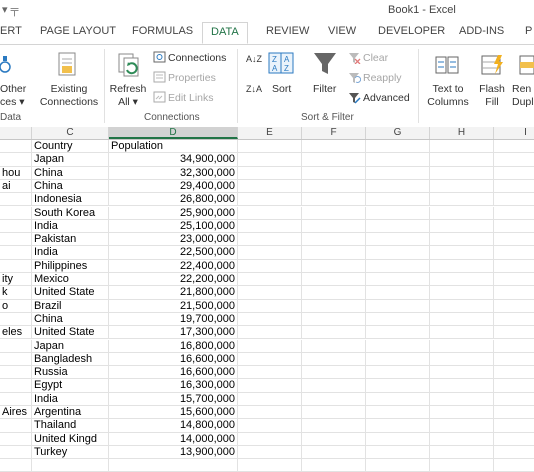  What do you see at coordinates (70, 373) in the screenshot?
I see `cell-c: Russia` at bounding box center [70, 373].